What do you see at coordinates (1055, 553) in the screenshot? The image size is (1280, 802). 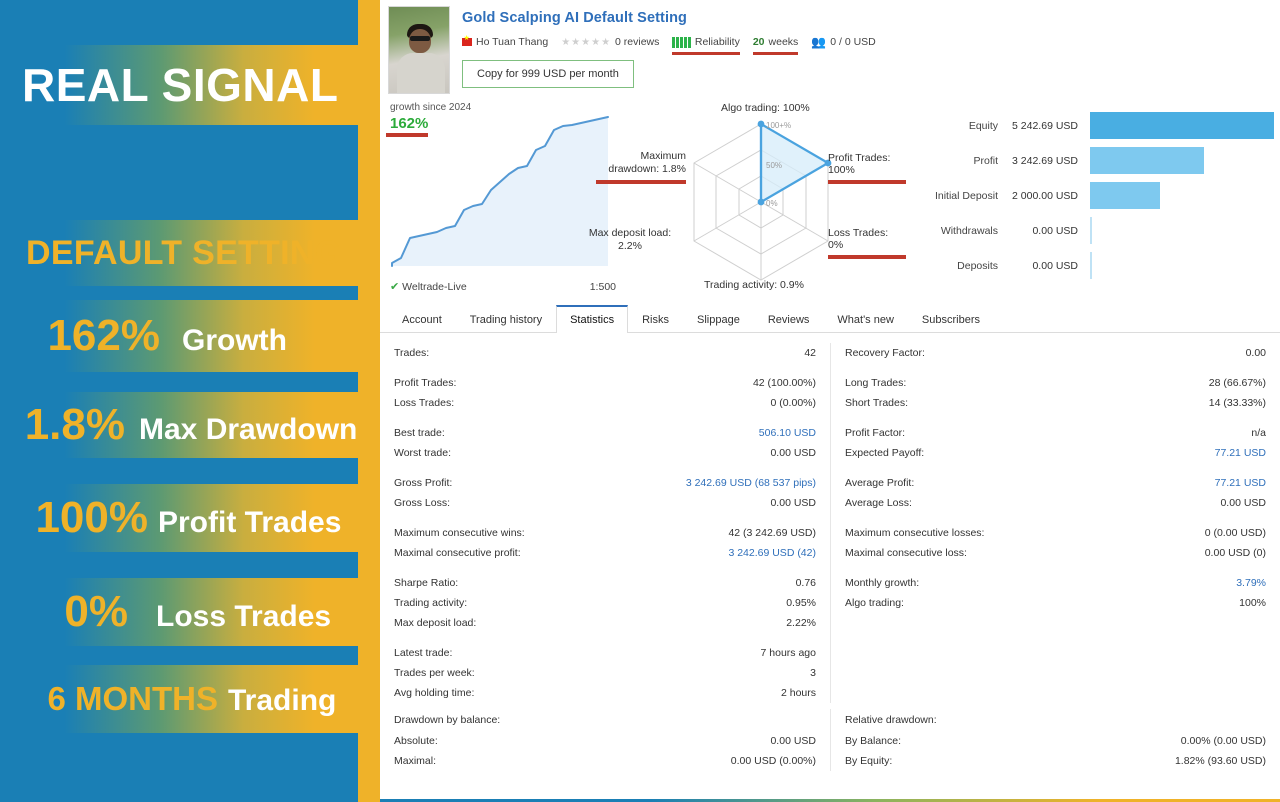 I see `table-row: Maximal consecutive loss: 0.00 USD (0)` at bounding box center [1055, 553].